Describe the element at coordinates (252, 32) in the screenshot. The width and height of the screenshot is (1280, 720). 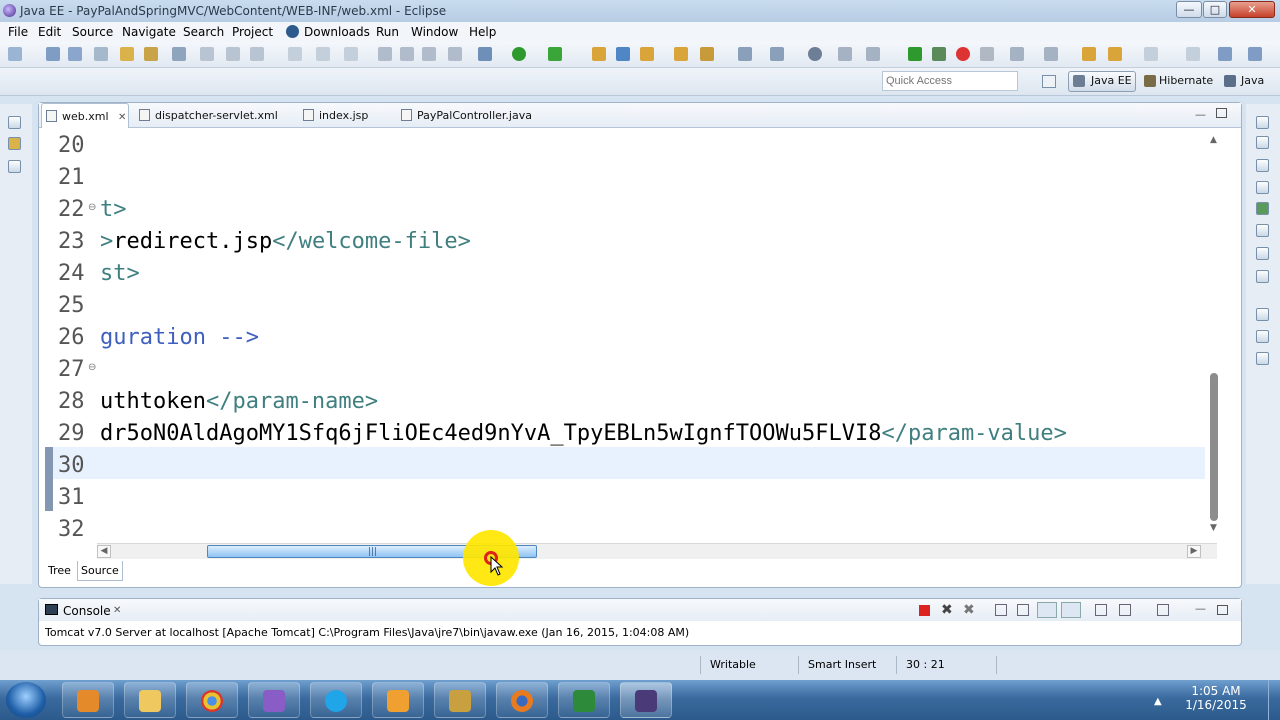
I see `menu-project: Project` at that location.